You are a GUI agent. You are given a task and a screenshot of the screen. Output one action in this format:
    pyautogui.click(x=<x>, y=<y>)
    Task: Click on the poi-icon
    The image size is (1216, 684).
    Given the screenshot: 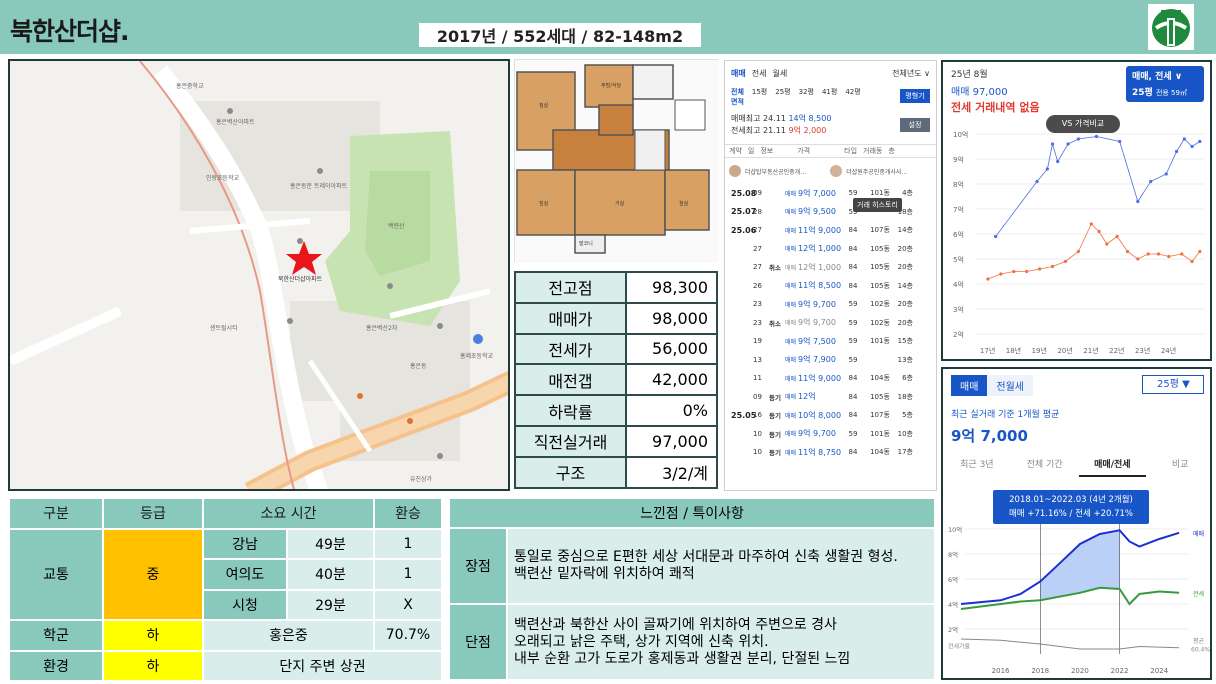 What is the action you would take?
    pyautogui.click(x=300, y=241)
    